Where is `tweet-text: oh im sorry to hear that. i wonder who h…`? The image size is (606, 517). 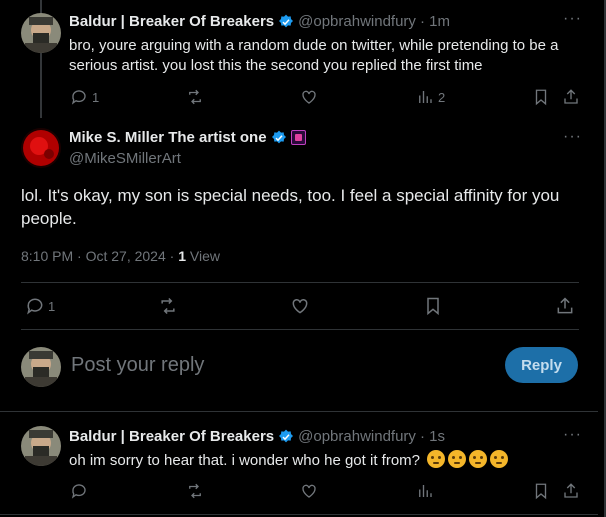
tweet-text: oh im sorry to hear that. i wonder who h… is located at coordinates (324, 460).